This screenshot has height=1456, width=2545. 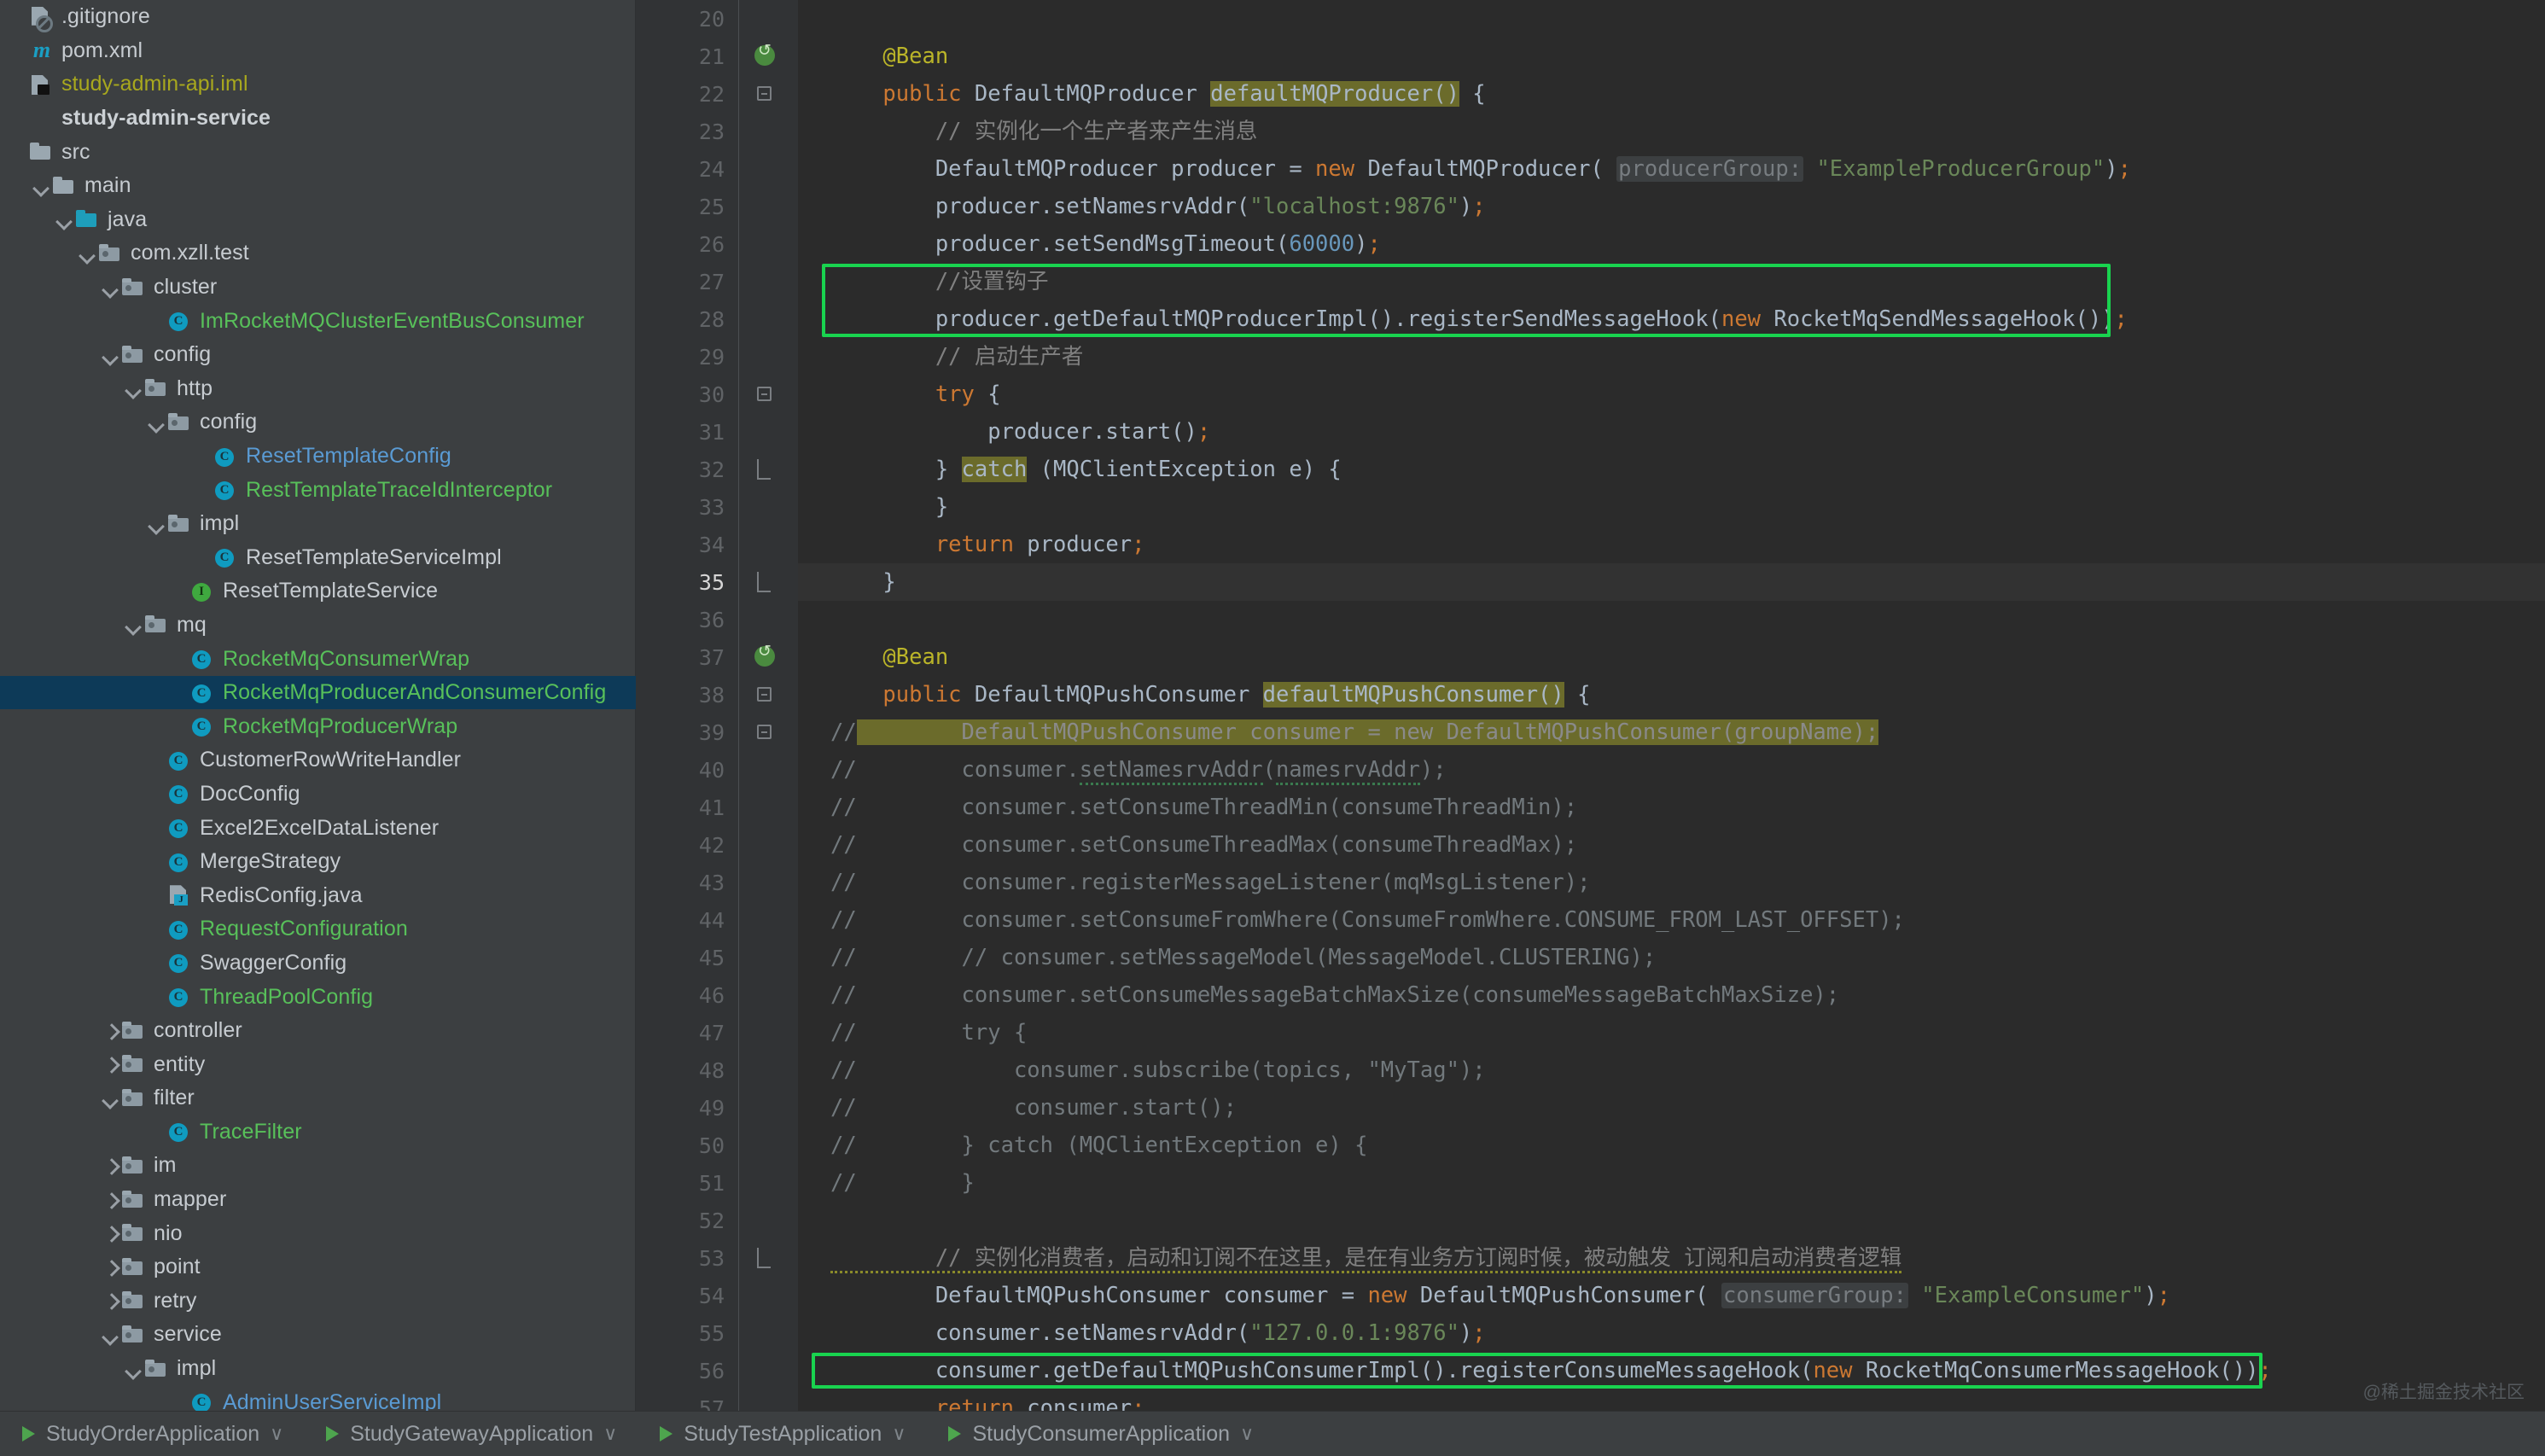 I want to click on line-number: 38, so click(x=687, y=694).